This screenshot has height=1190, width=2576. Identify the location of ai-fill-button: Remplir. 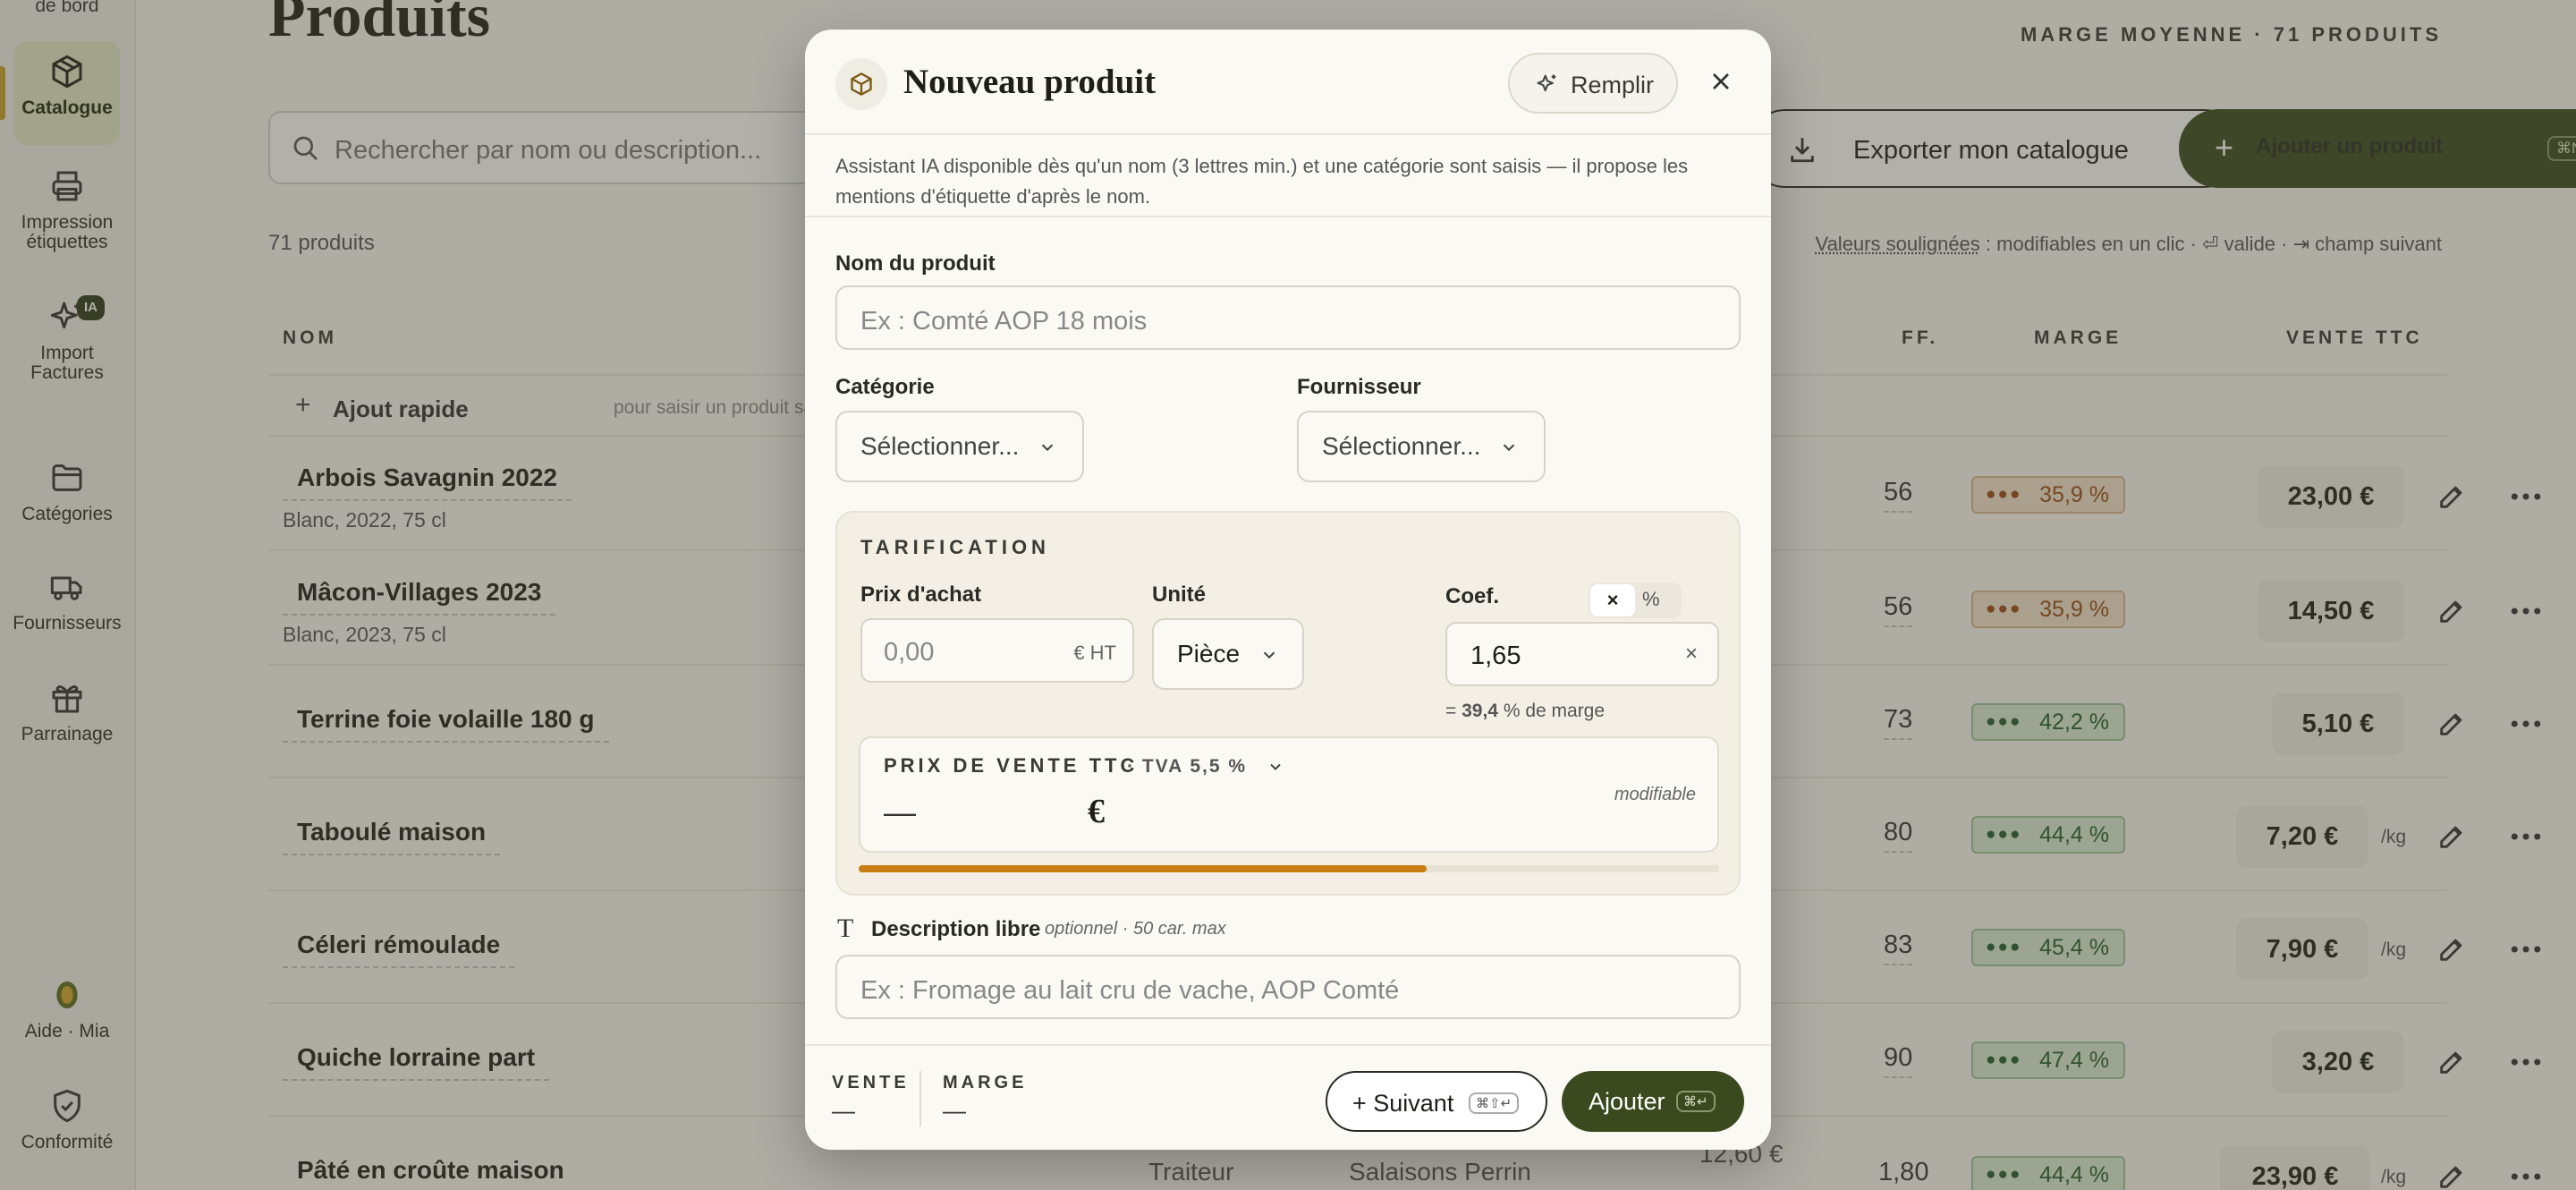
(1593, 83).